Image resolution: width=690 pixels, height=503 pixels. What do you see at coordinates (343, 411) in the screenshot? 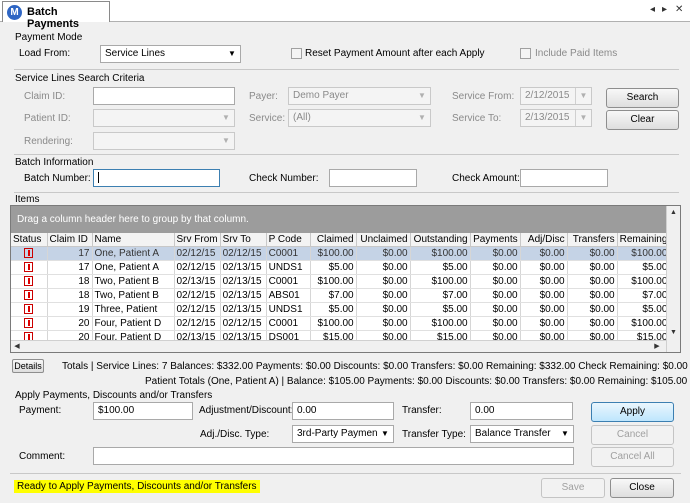
I see `adjustment-input: 0.00` at bounding box center [343, 411].